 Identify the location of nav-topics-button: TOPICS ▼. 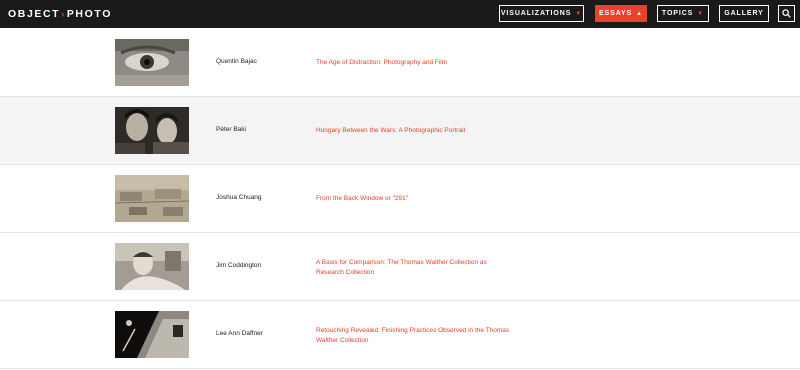
(683, 13).